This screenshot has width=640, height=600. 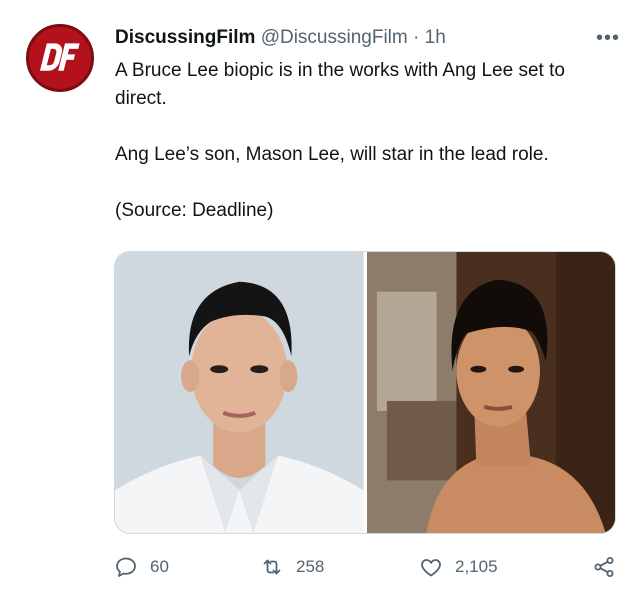 I want to click on author-name: DiscussingFilm, so click(x=185, y=37).